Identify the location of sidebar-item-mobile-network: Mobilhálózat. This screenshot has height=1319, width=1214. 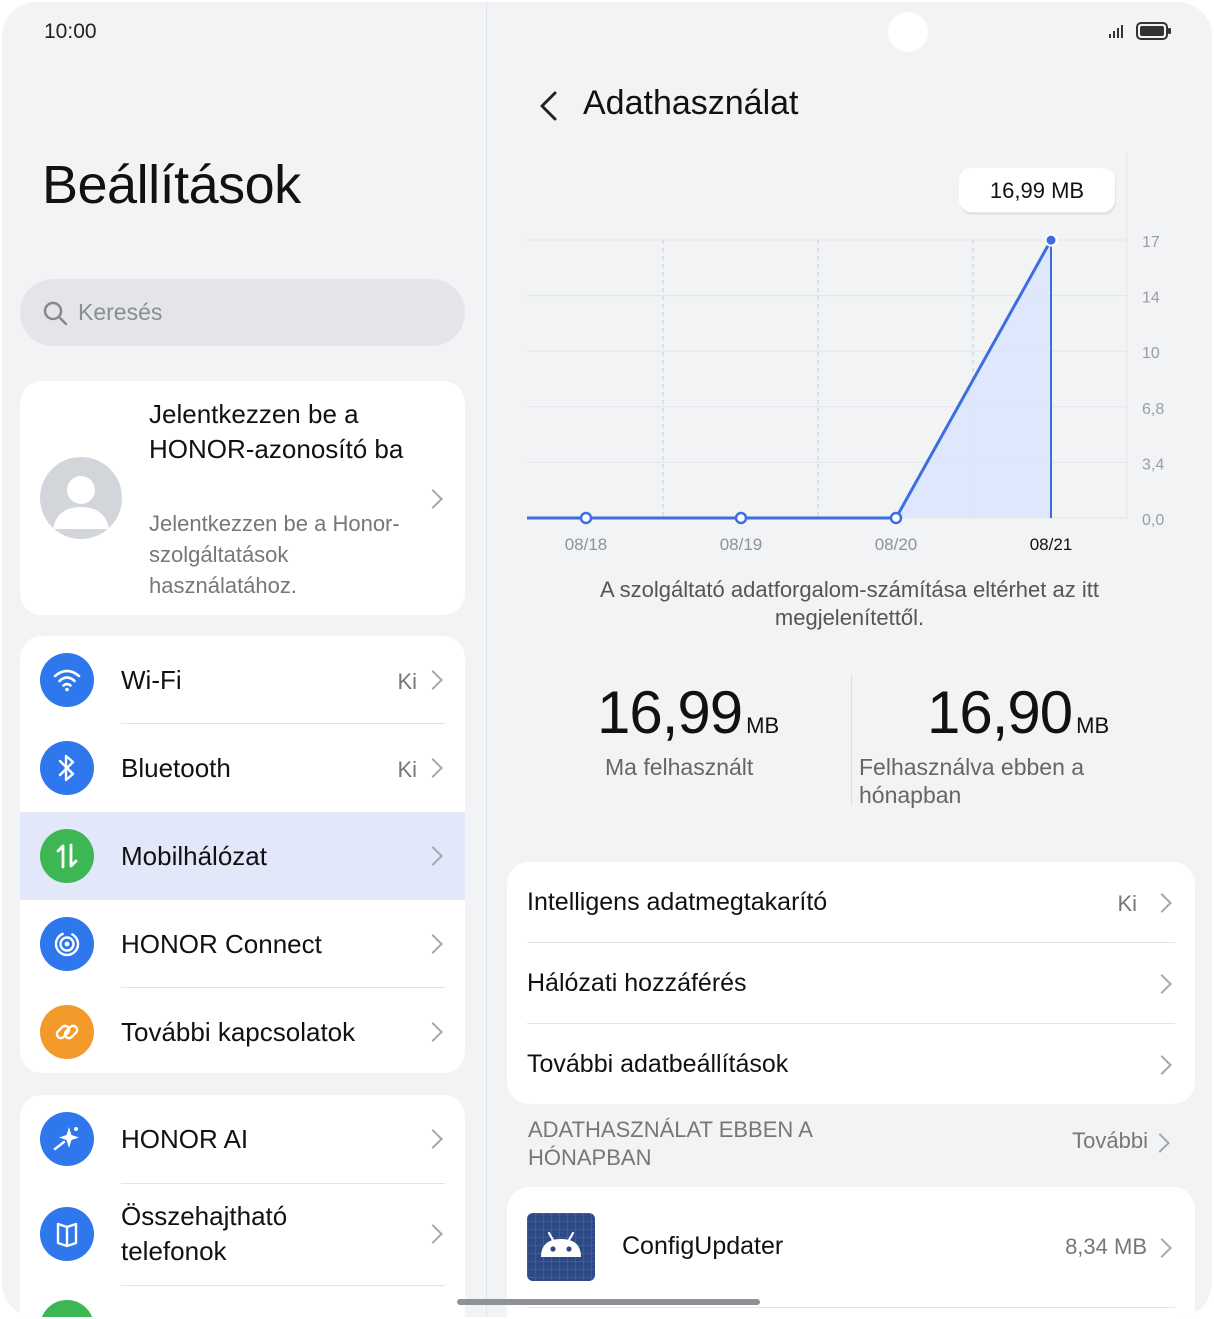
(242, 856).